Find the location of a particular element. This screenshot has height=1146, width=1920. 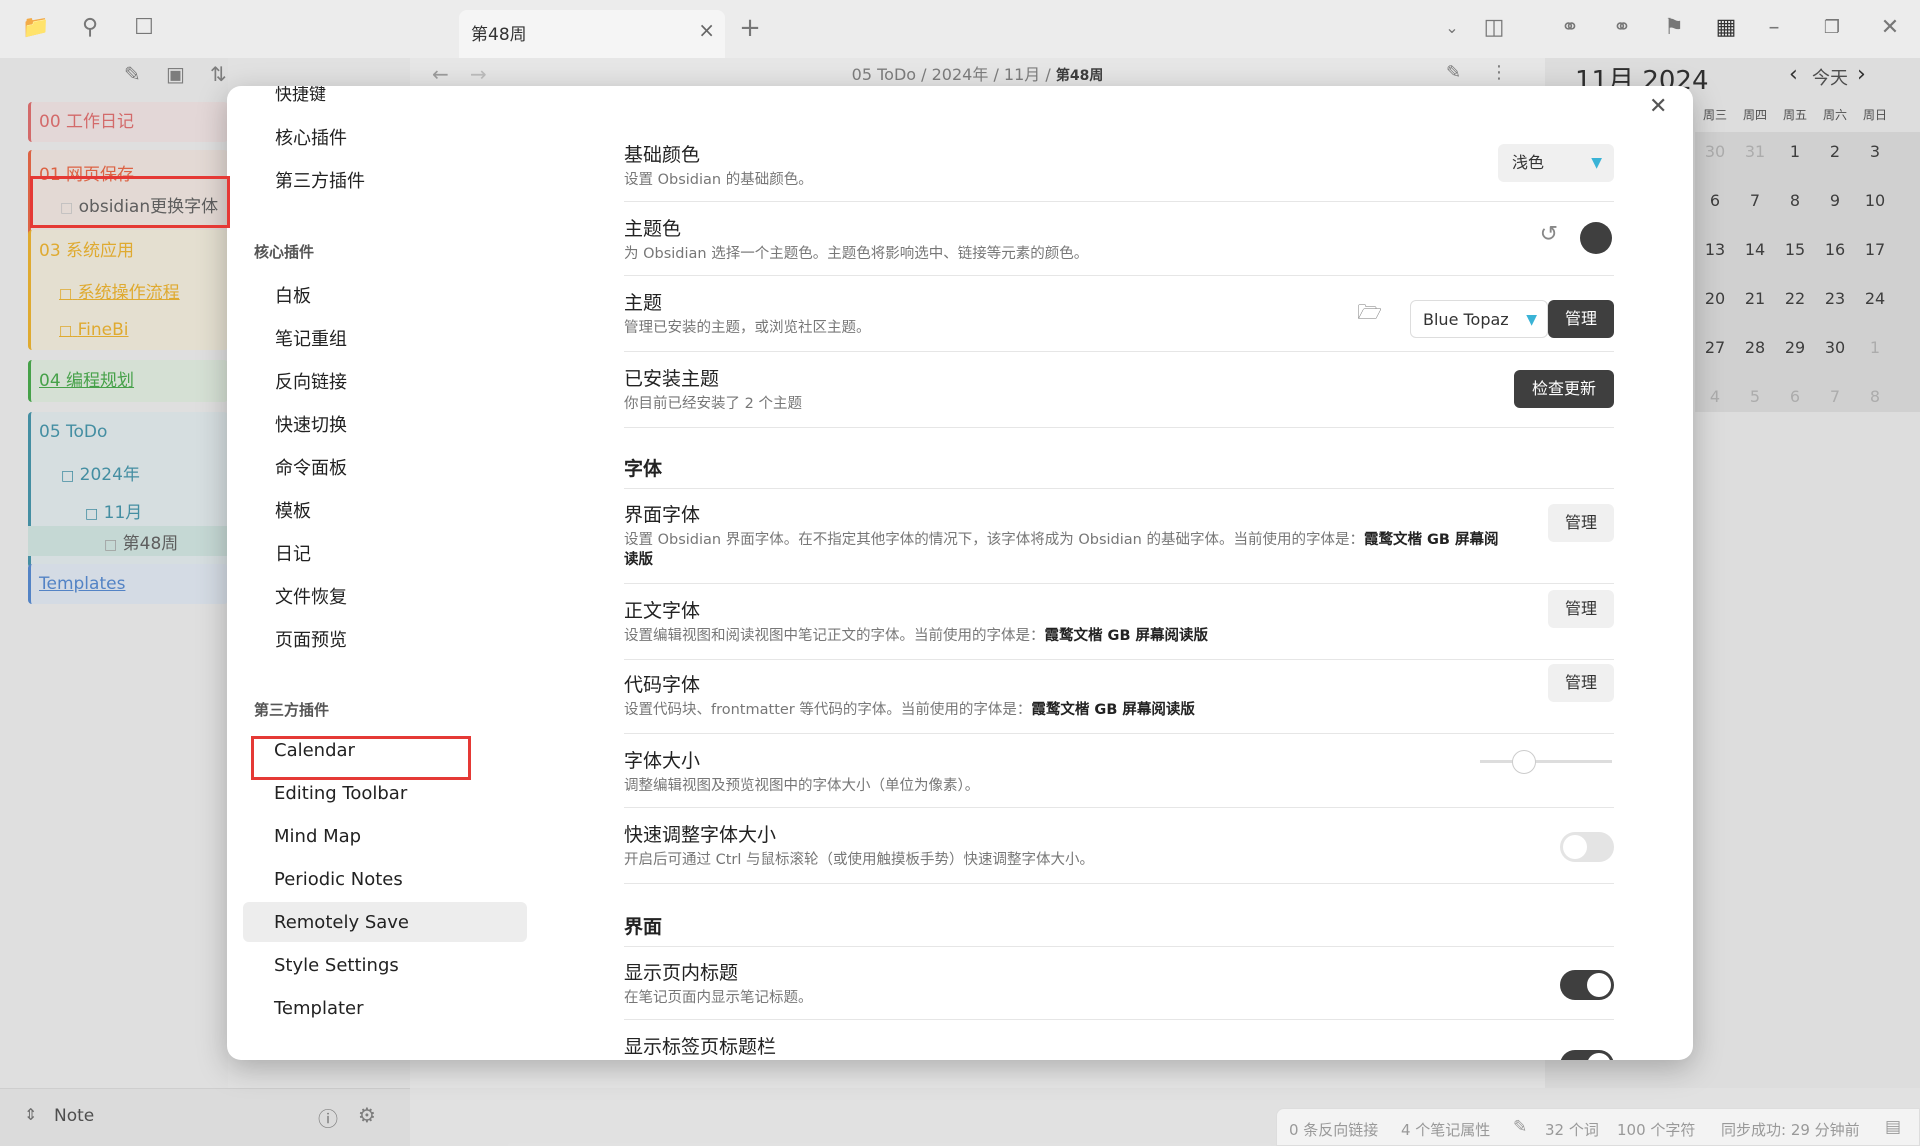

calendar-icon: ▦ is located at coordinates (1726, 28).